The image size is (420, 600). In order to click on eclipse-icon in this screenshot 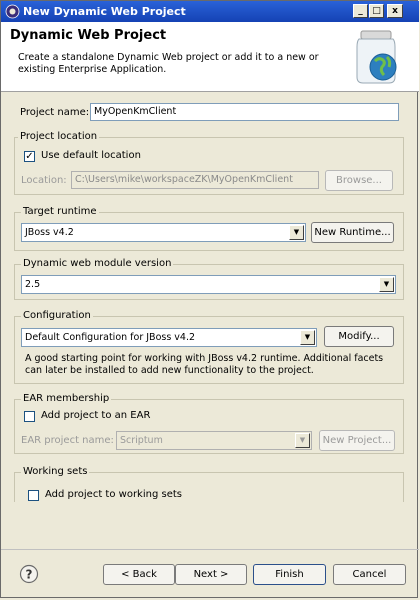, I will do `click(12, 11)`.